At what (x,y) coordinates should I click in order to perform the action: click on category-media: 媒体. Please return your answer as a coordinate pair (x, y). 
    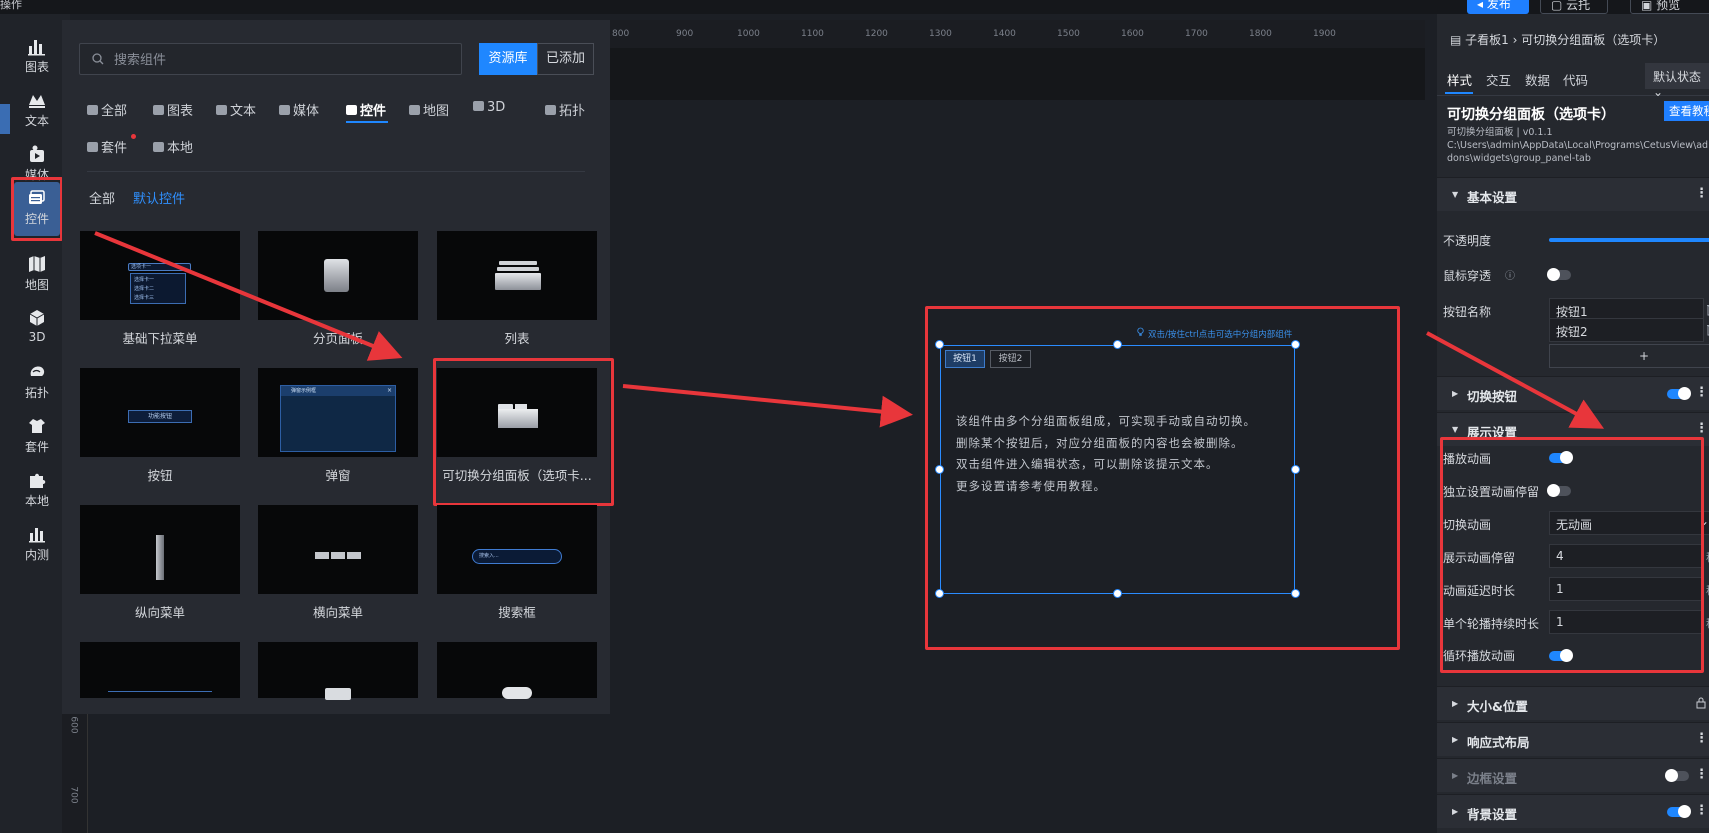
    Looking at the image, I should click on (299, 109).